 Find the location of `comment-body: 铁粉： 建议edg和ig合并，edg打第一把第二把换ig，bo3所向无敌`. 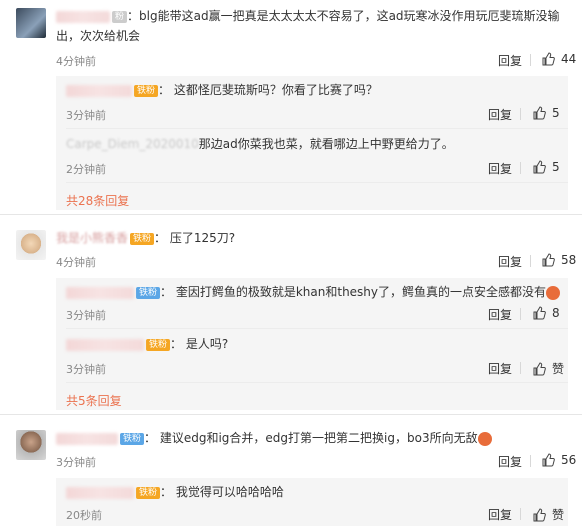

comment-body: 铁粉： 建议edg和ig合并，edg打第一把第二把换ig，bo3所向无敌 is located at coordinates (274, 438).